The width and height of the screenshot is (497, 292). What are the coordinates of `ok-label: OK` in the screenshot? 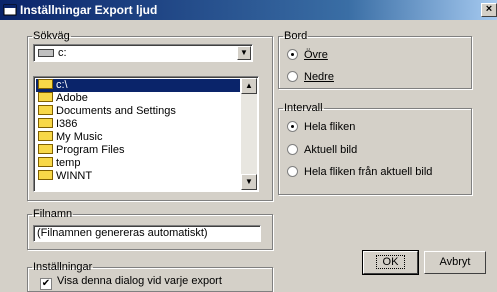 It's located at (390, 262).